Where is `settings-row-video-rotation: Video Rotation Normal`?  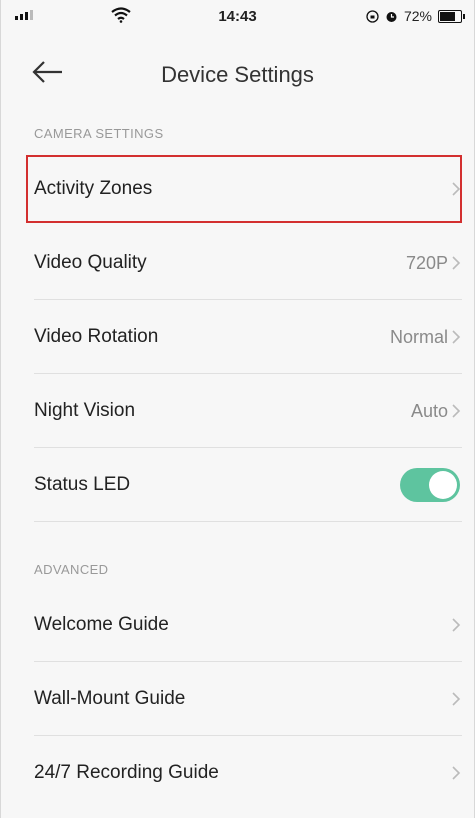
settings-row-video-rotation: Video Rotation Normal is located at coordinates (237, 337).